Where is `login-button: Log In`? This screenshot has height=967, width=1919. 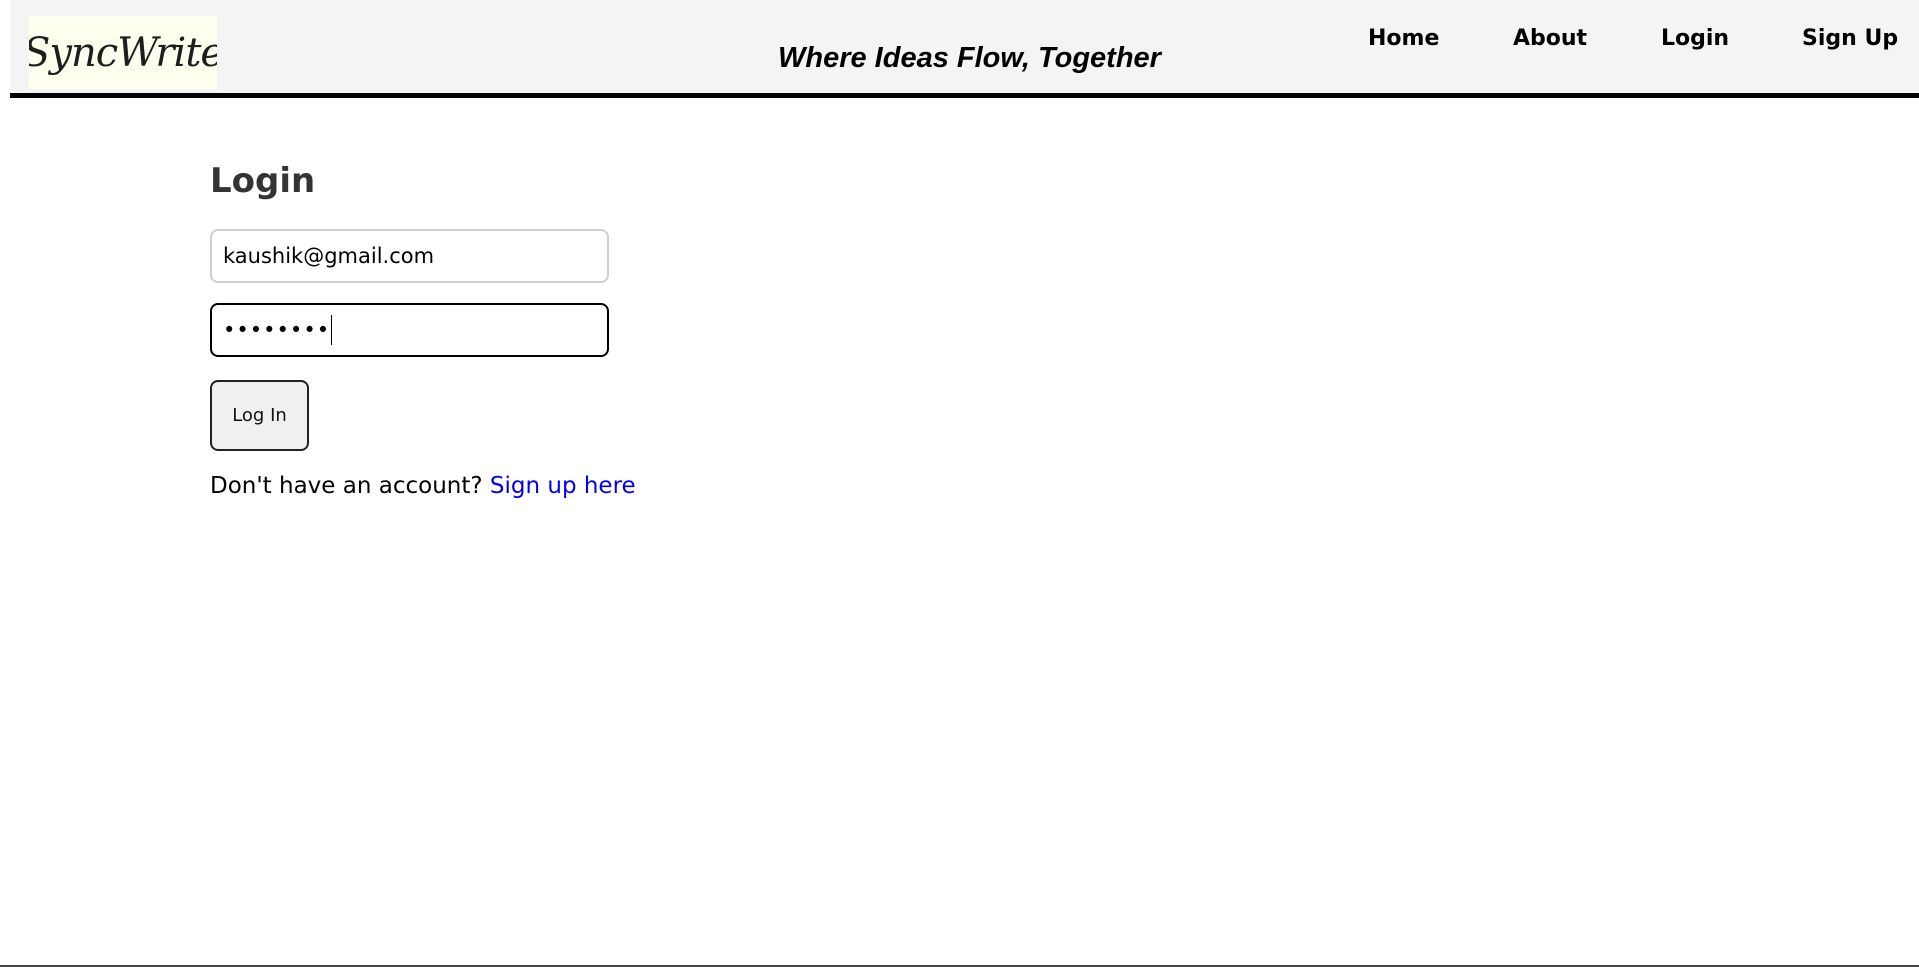 login-button: Log In is located at coordinates (259, 415).